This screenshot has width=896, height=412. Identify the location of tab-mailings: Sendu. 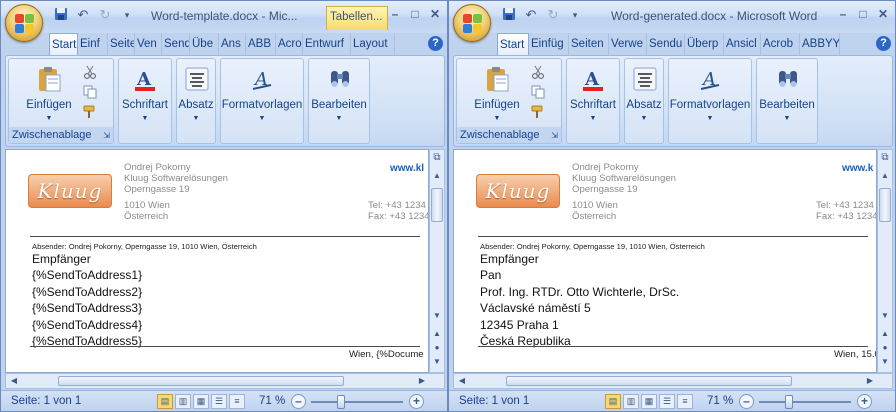
(666, 44).